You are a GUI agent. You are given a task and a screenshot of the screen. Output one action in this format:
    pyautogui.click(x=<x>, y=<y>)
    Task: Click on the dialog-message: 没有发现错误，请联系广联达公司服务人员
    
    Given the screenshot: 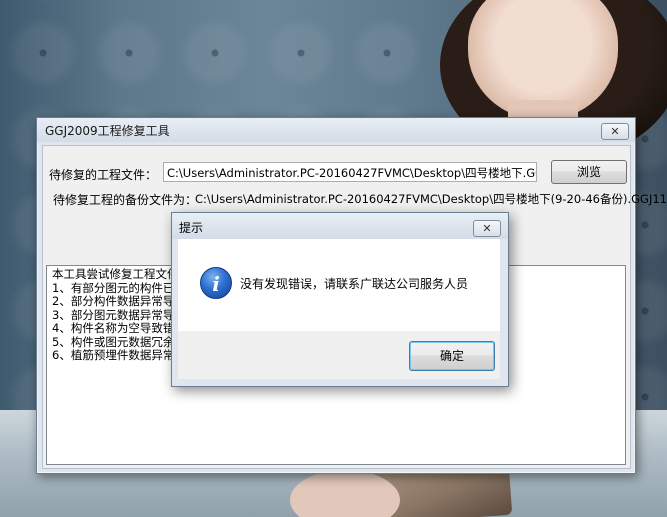 What is the action you would take?
    pyautogui.click(x=354, y=284)
    